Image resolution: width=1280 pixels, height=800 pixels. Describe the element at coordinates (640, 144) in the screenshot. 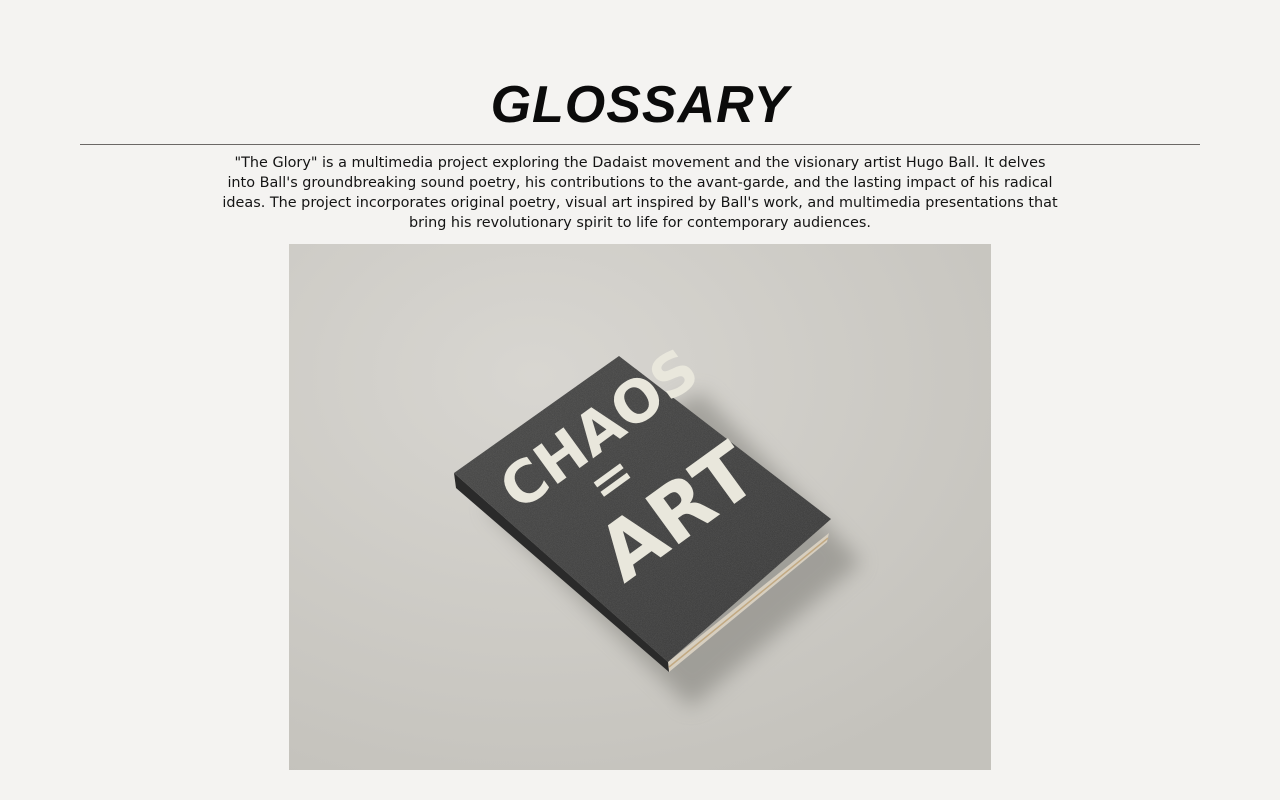

I see `title-divider` at that location.